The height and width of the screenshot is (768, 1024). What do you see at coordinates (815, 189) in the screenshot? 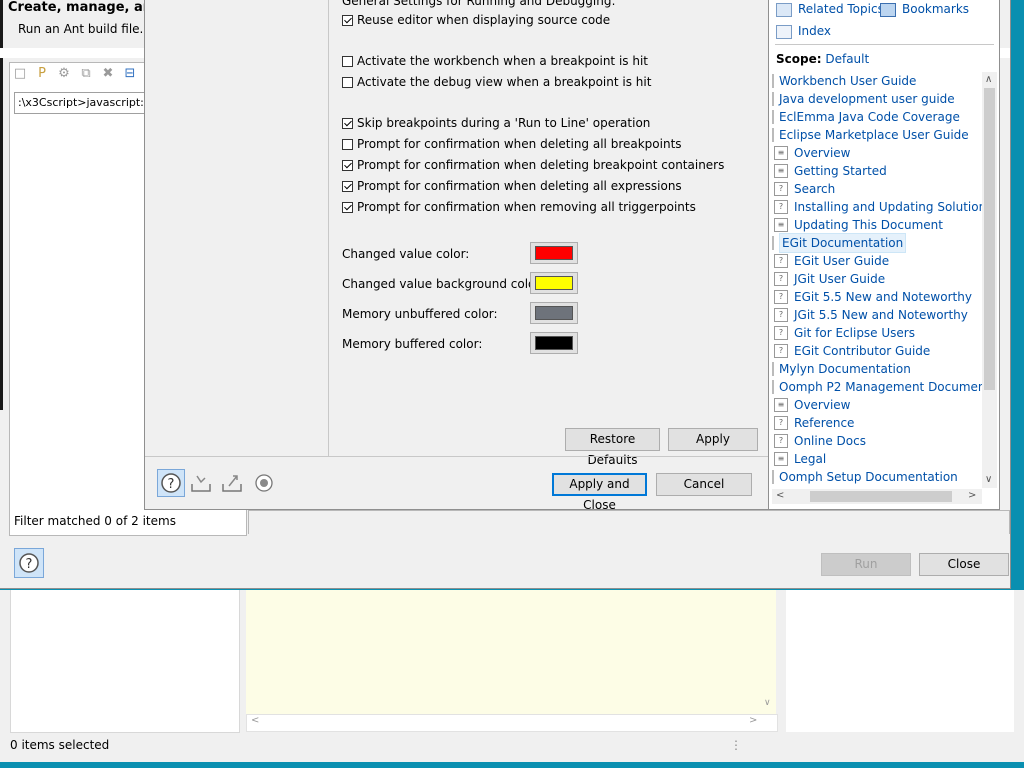
I see `help-tree-item-label: Search` at bounding box center [815, 189].